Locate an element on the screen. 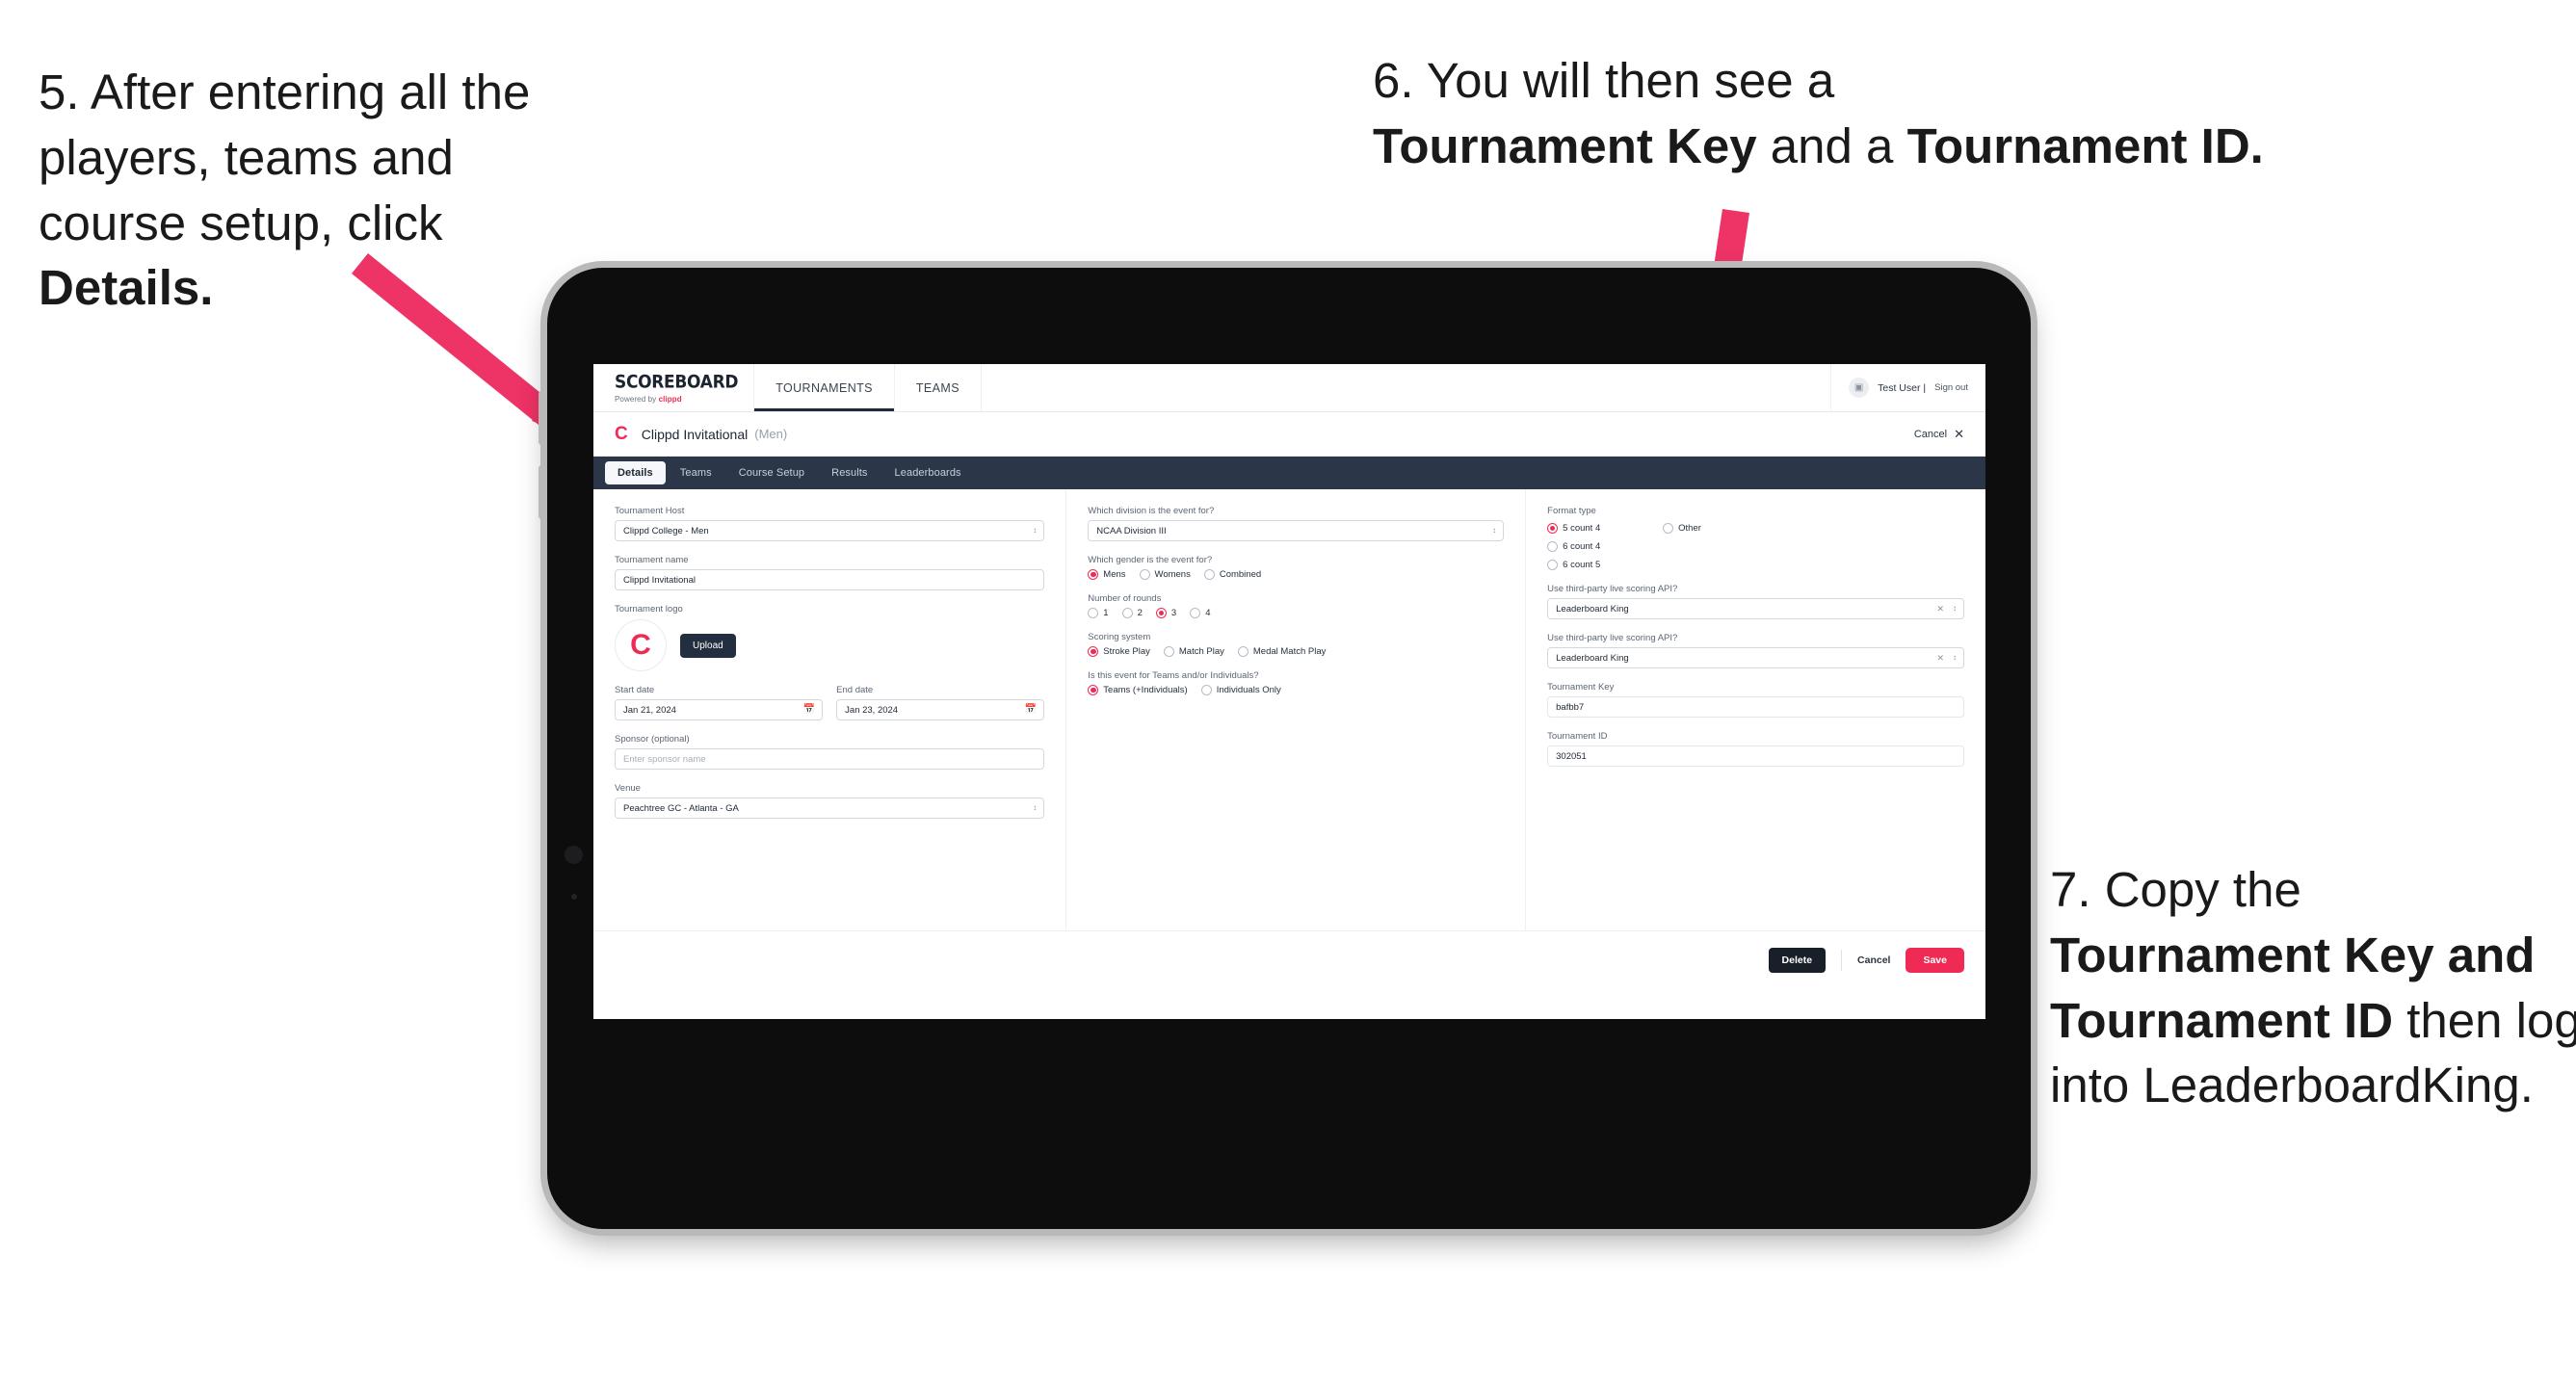 The image size is (2576, 1386). radio-scoring-medal-match-play: Medal Match Play is located at coordinates (1282, 651).